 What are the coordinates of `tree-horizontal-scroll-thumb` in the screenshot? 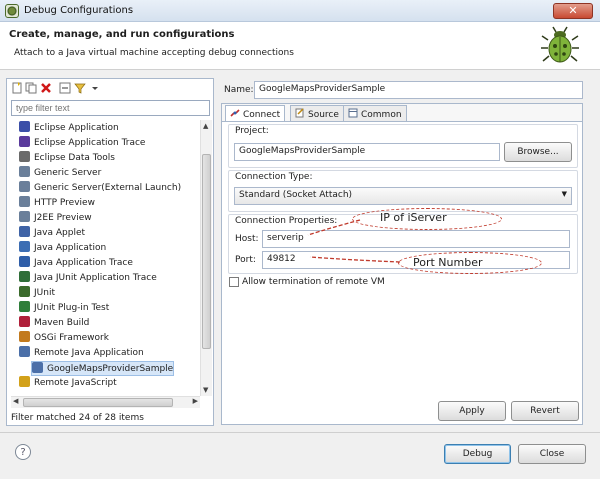 It's located at (98, 402).